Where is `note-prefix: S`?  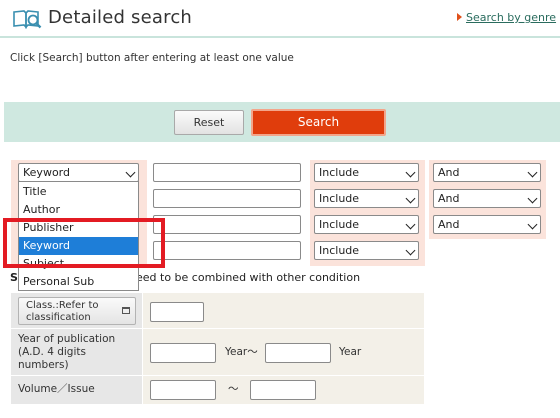
note-prefix: S is located at coordinates (14, 277).